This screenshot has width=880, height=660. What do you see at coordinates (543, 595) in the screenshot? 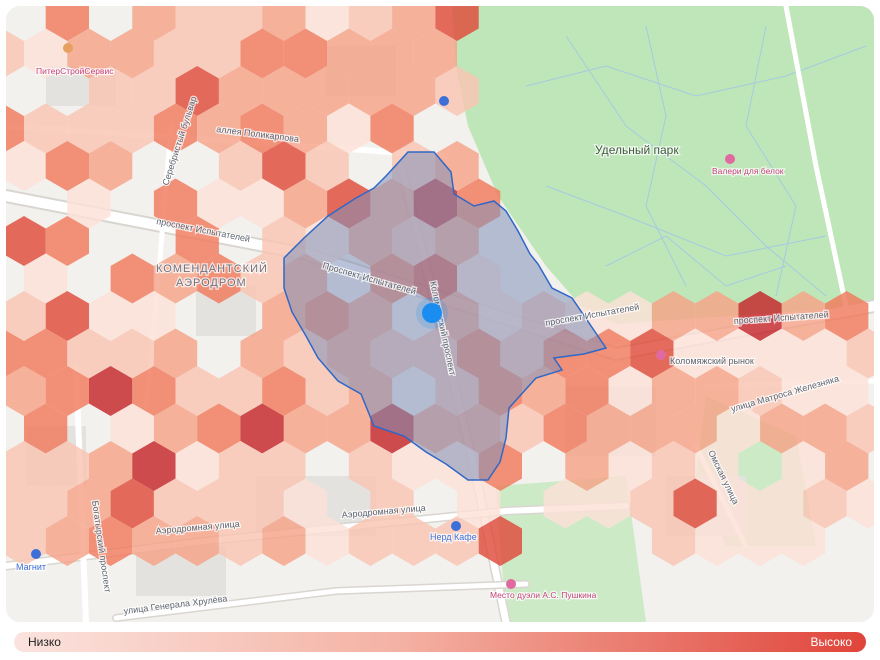
I see `poi-label-pushkin: Место дуэли А.С. Пушкина` at bounding box center [543, 595].